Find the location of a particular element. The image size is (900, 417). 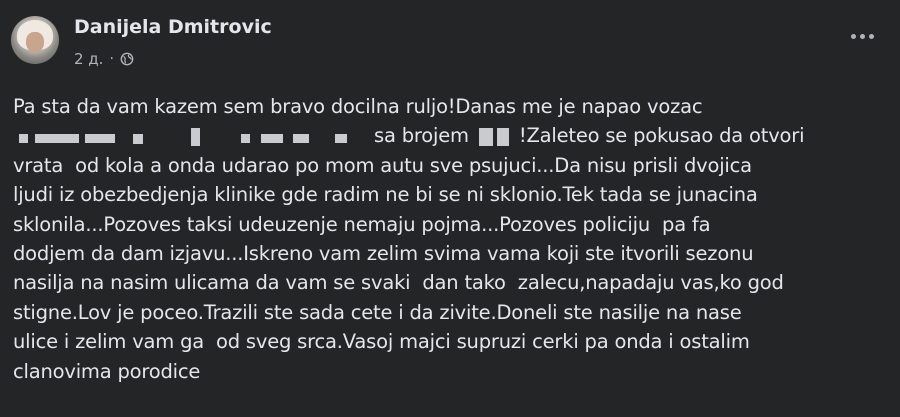

more-options-button is located at coordinates (862, 36).